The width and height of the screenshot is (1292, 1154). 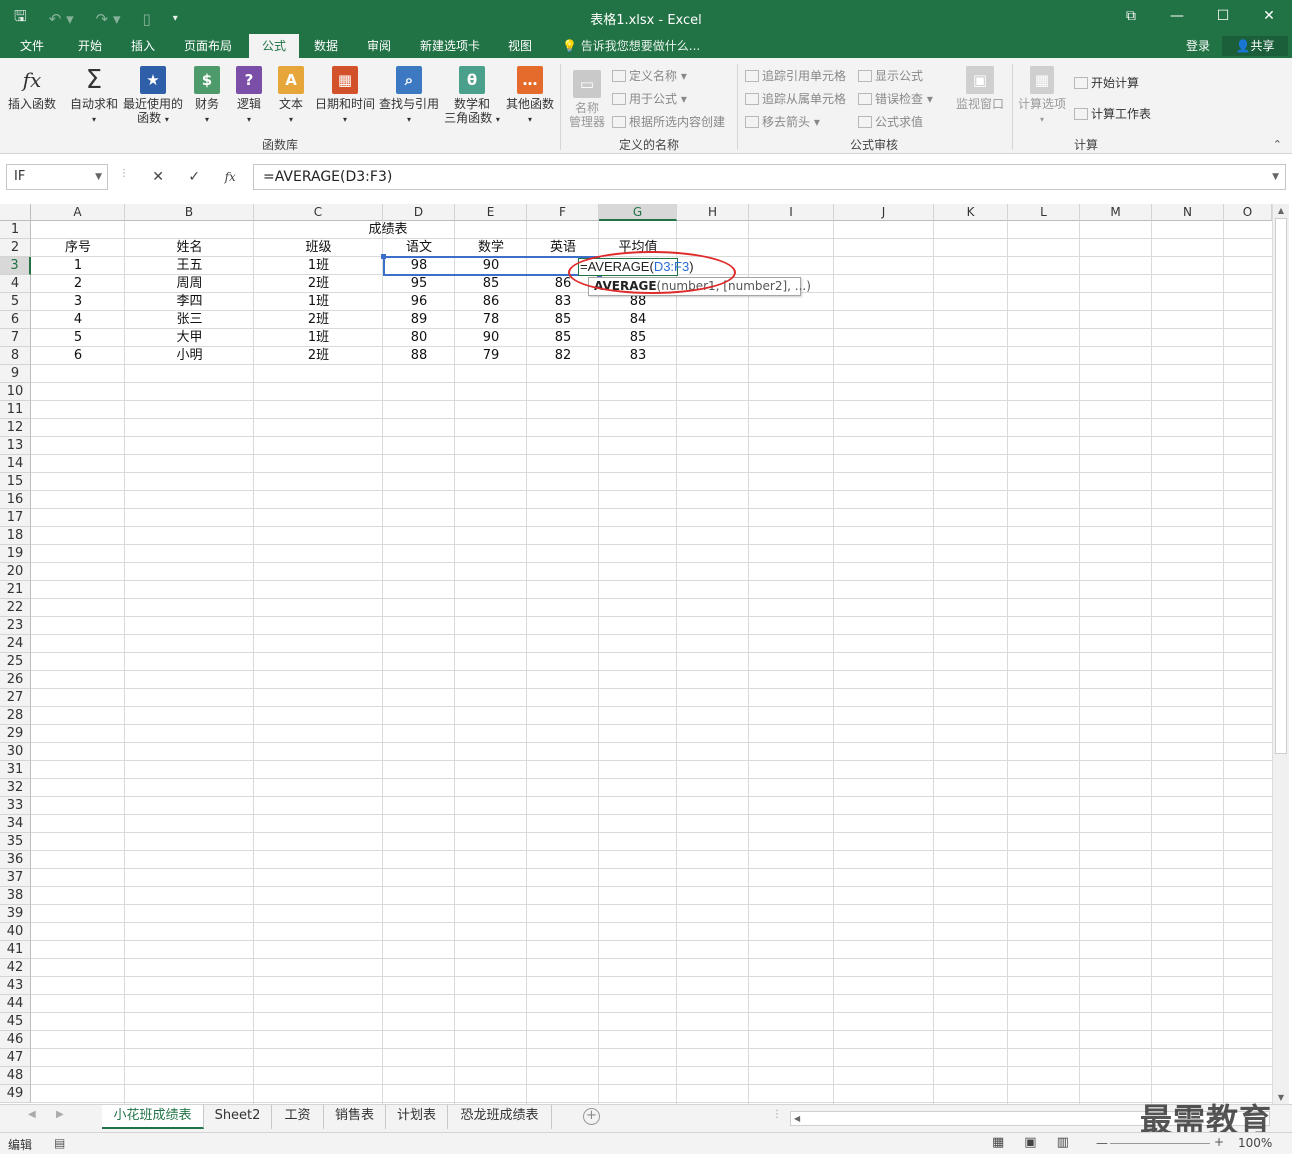 I want to click on row-header-28: 28, so click(x=15, y=716).